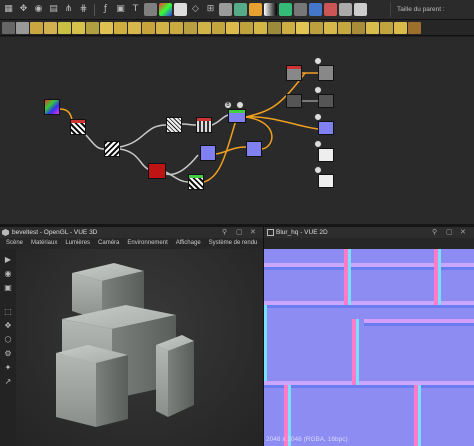 Image resolution: width=474 pixels, height=446 pixels. I want to click on contrast-icon, so click(270, 9).